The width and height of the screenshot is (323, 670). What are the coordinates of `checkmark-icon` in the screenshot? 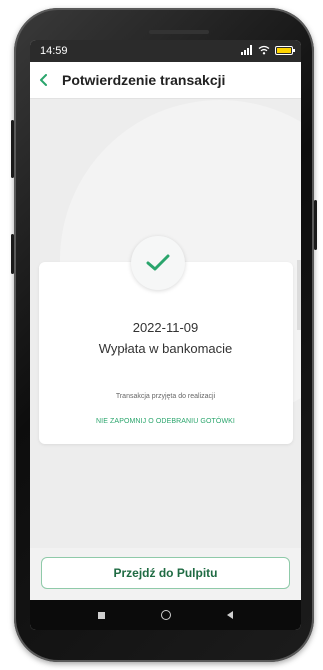 It's located at (158, 262).